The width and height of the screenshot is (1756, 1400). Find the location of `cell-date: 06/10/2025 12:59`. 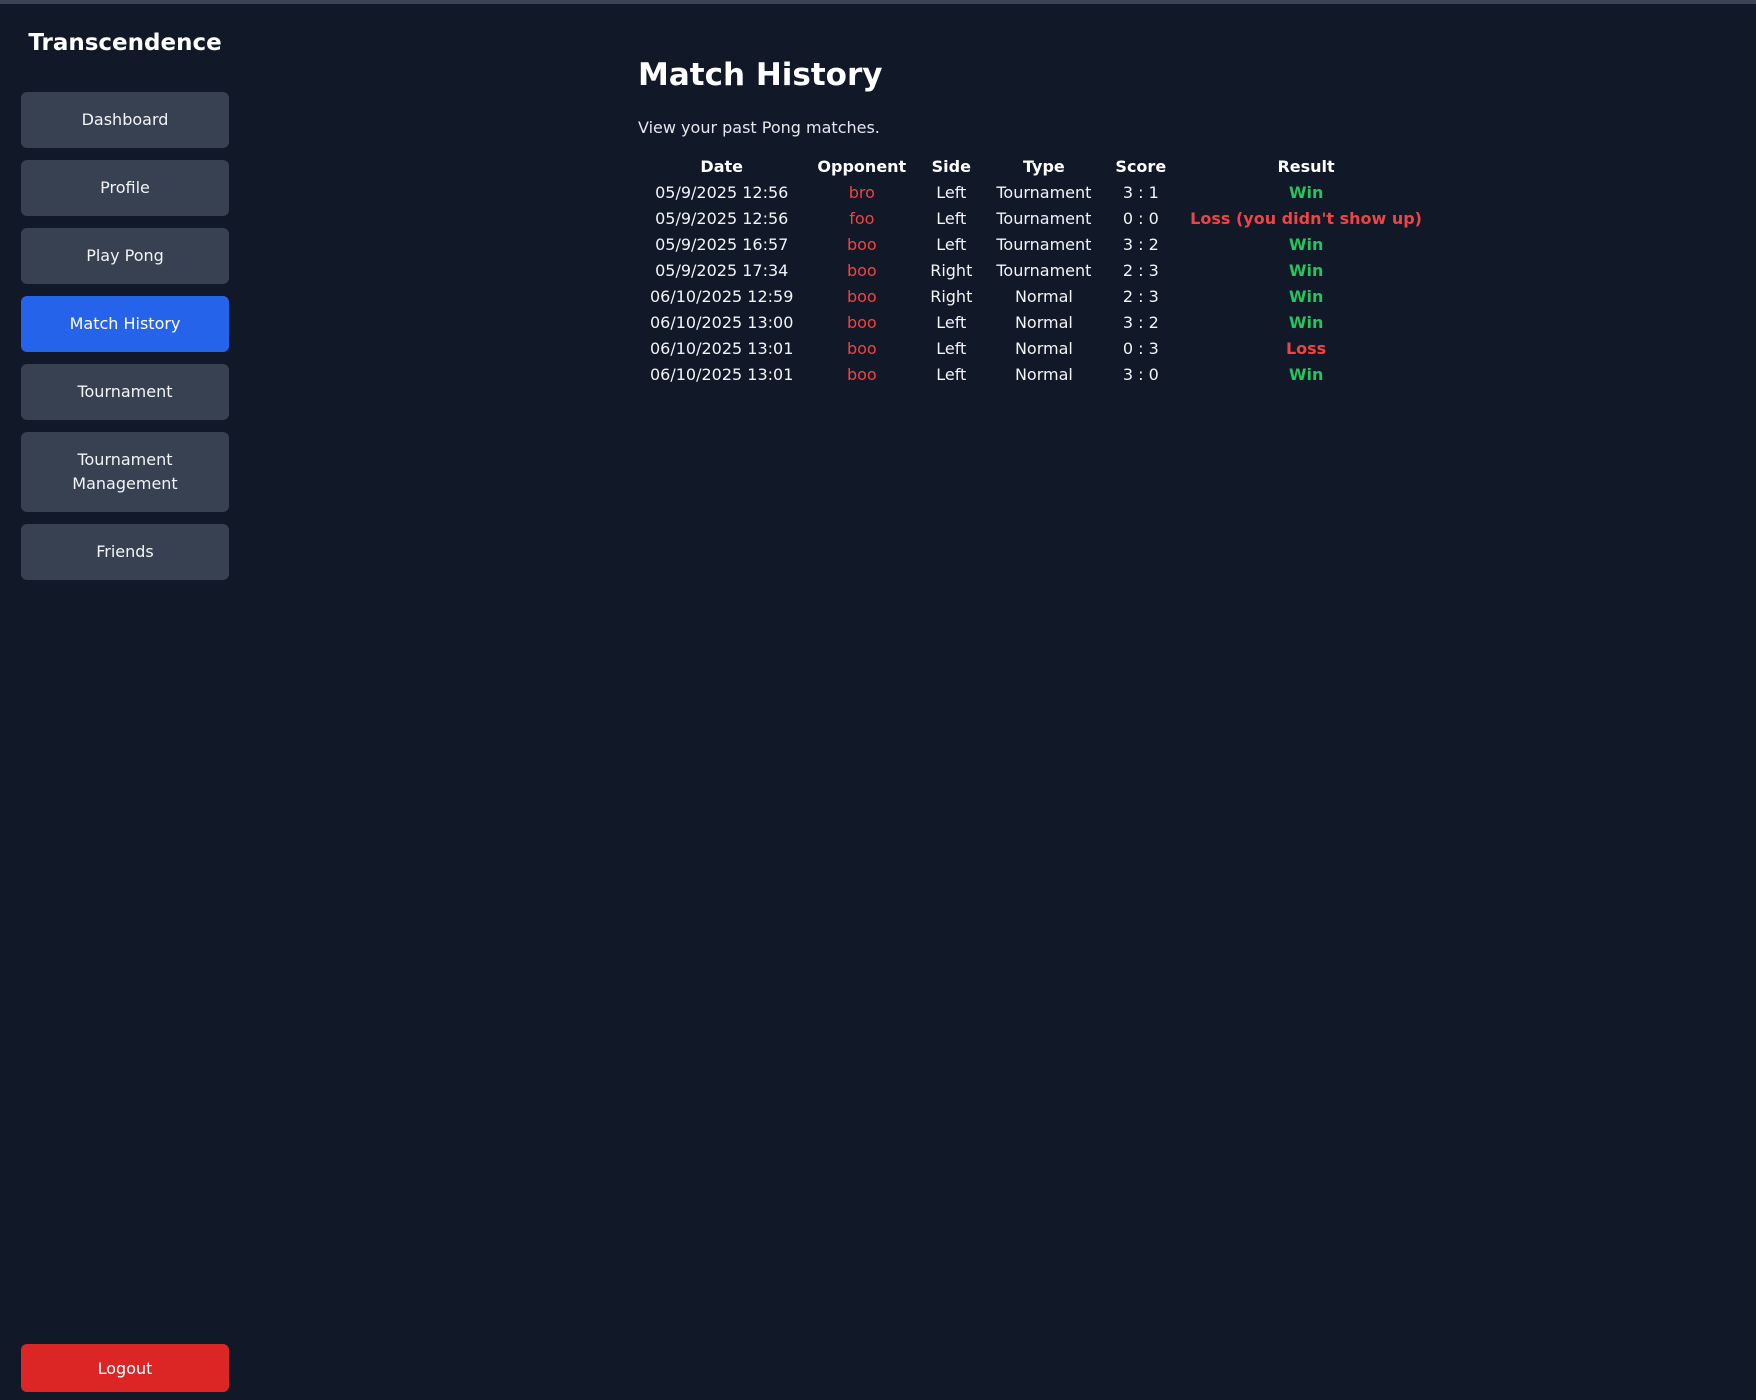

cell-date: 06/10/2025 12:59 is located at coordinates (722, 296).